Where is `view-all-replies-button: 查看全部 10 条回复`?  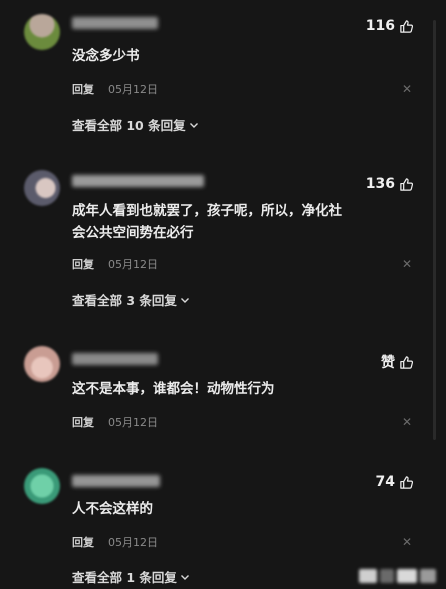 view-all-replies-button: 查看全部 10 条回复 is located at coordinates (135, 124).